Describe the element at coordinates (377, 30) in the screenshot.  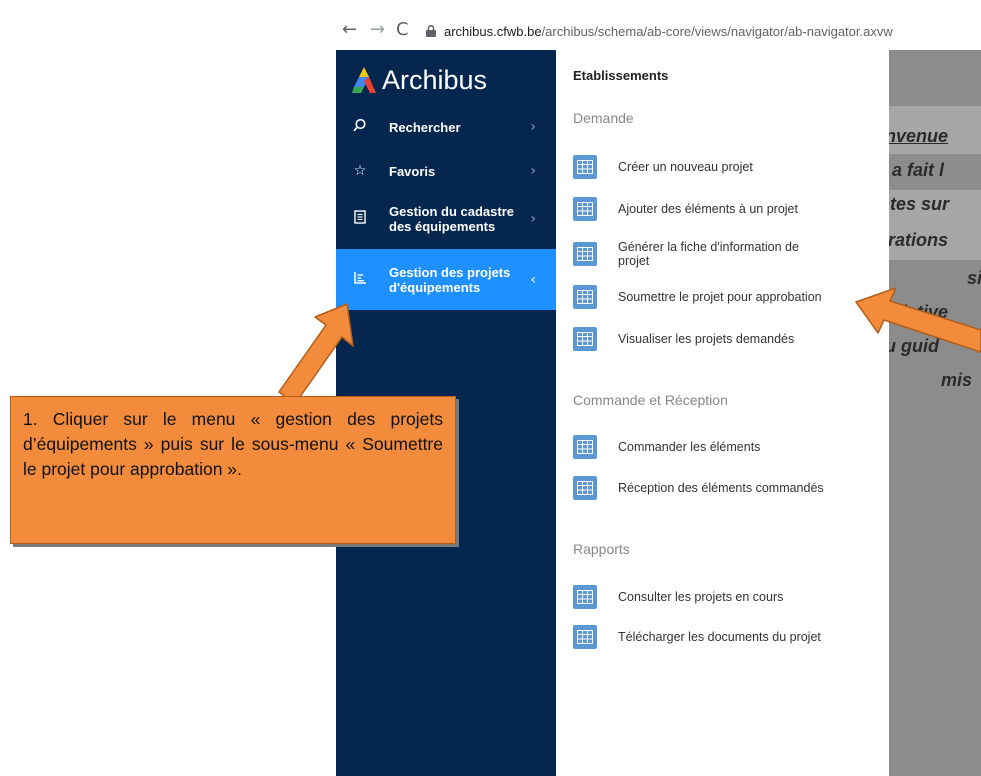
I see `forward-arrow-icon: →` at that location.